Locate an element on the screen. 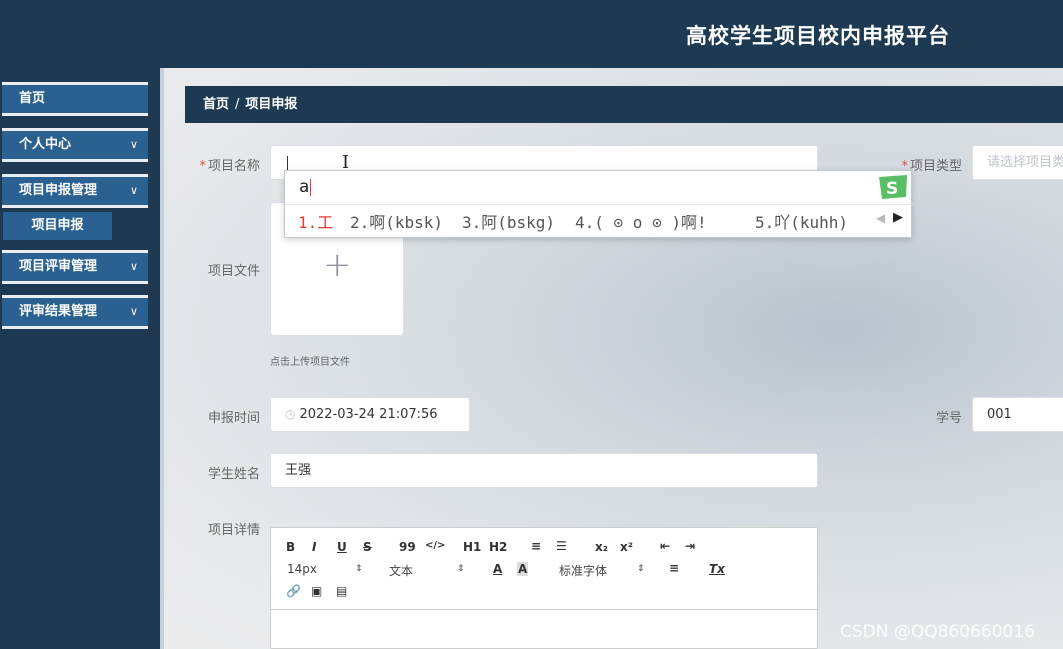 This screenshot has width=1063, height=649. csdn-watermark: CSDN @QQ860660016 is located at coordinates (937, 632).